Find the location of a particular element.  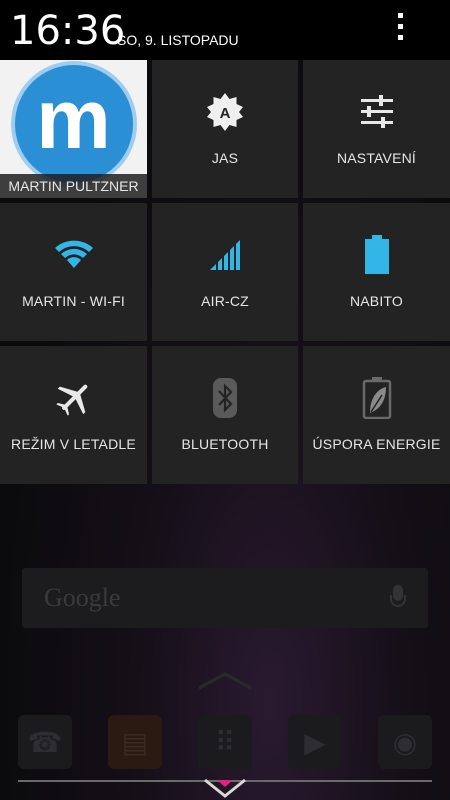

brightness-tile: A JAS is located at coordinates (225, 129).